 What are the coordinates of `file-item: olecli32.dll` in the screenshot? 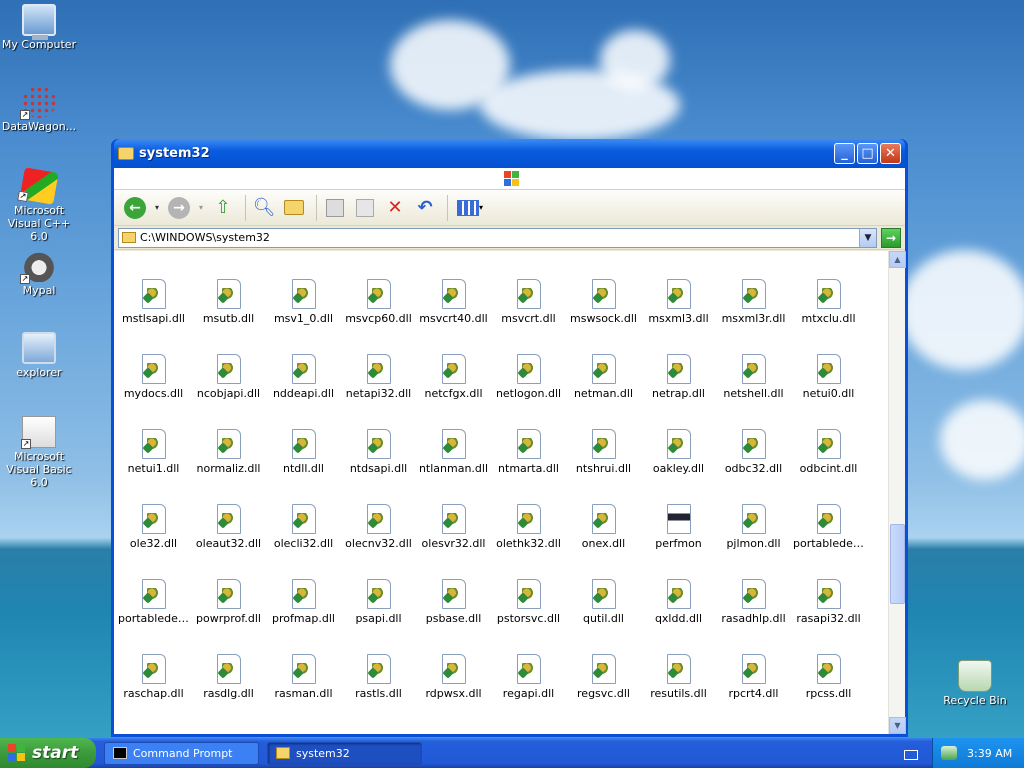 It's located at (303, 537).